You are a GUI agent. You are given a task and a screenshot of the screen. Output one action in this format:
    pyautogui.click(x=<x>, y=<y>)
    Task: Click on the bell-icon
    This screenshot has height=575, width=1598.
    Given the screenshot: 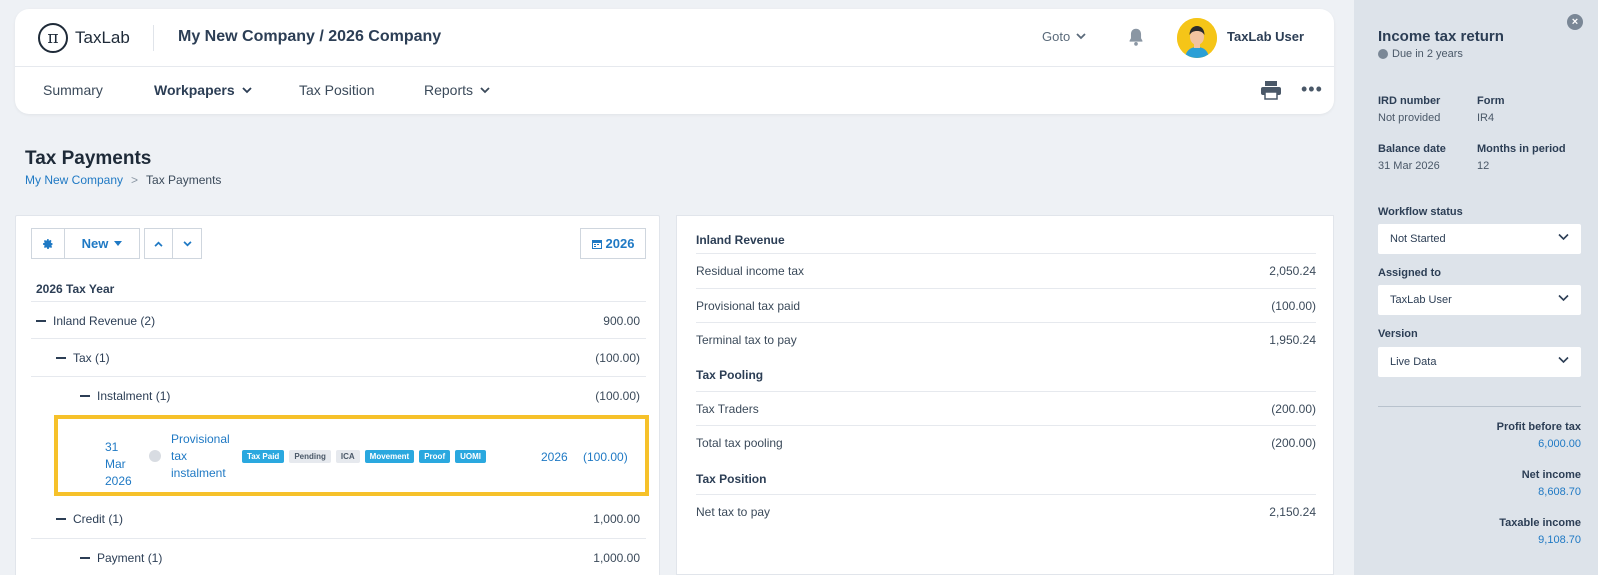 What is the action you would take?
    pyautogui.click(x=1136, y=37)
    